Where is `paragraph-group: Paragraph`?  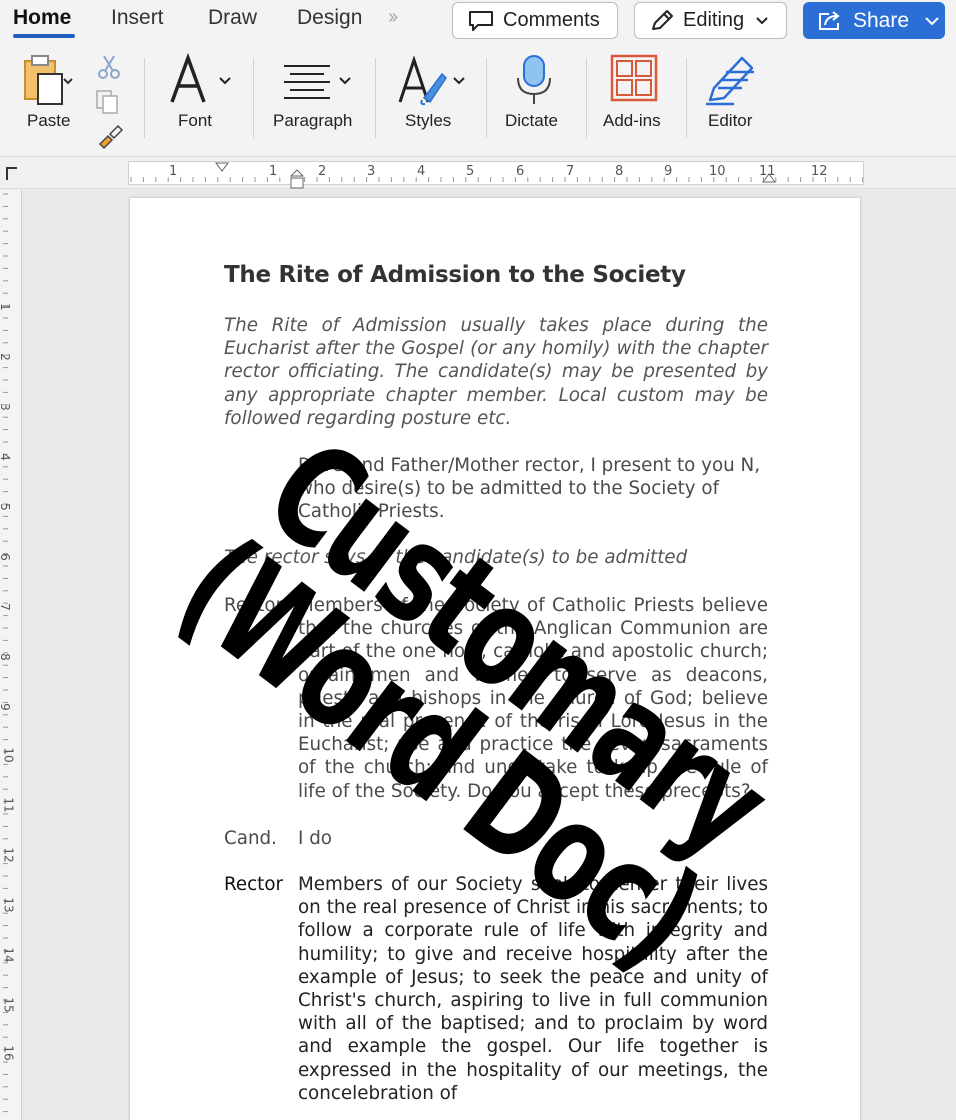 paragraph-group: Paragraph is located at coordinates (314, 94).